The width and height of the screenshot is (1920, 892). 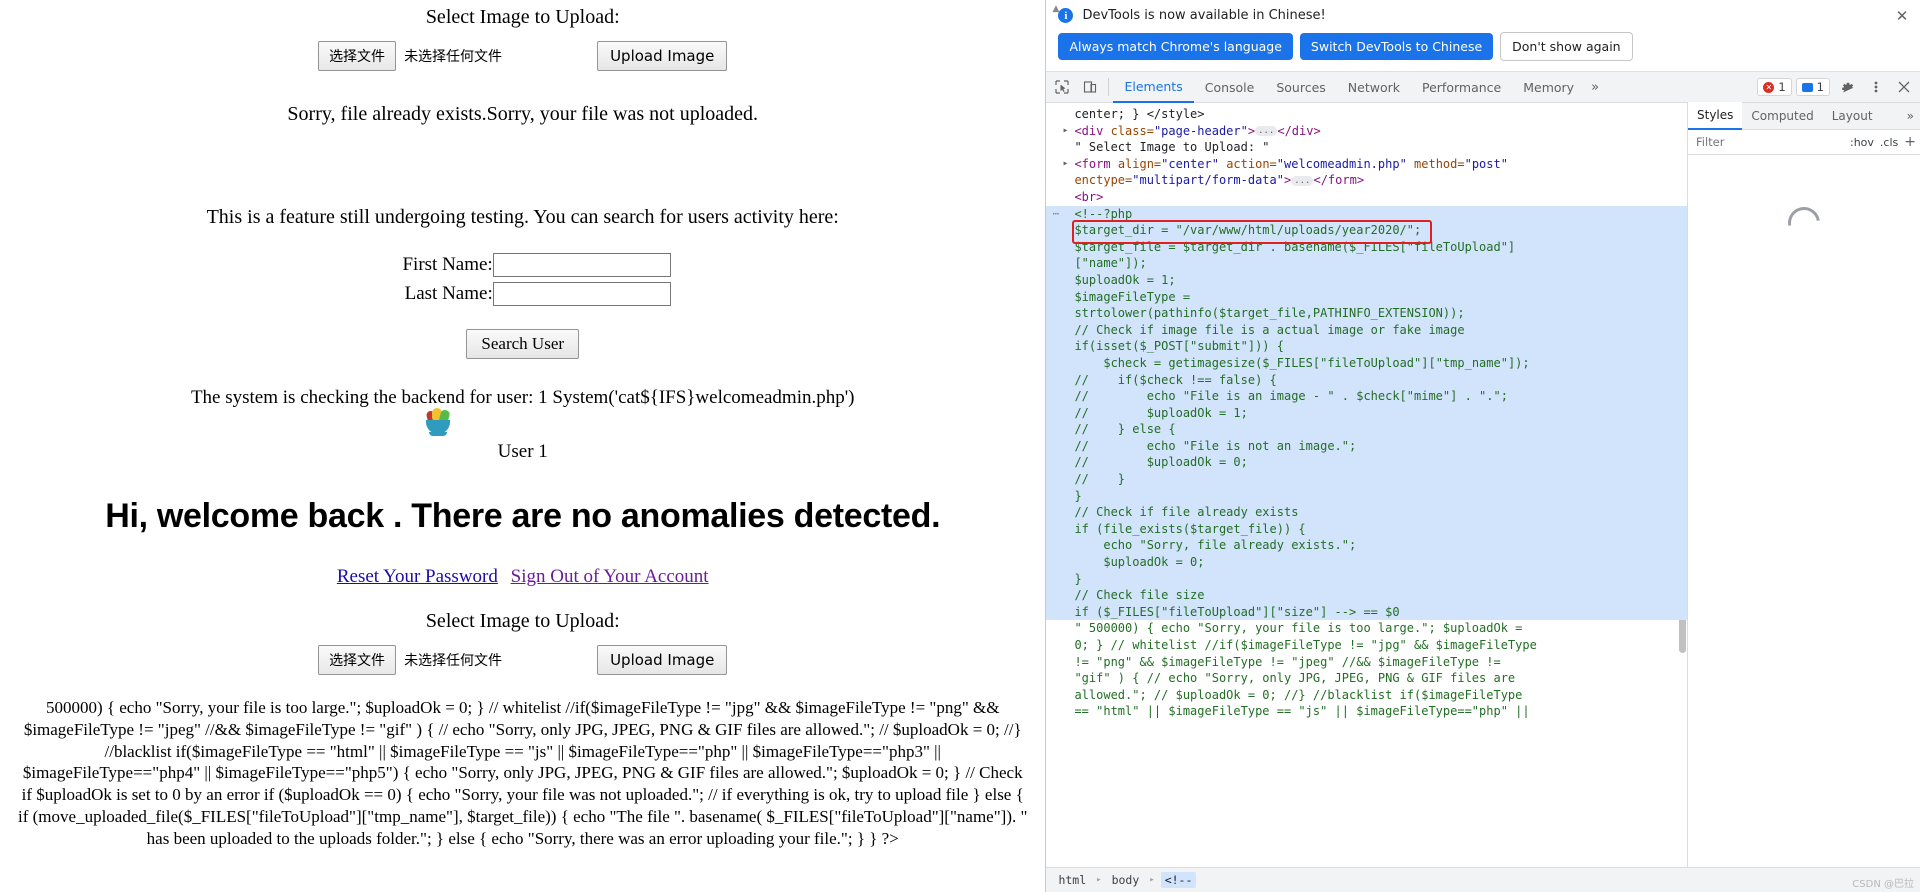 What do you see at coordinates (1366, 446) in the screenshot?
I see `dom-line: // echo "File is not an image.";` at bounding box center [1366, 446].